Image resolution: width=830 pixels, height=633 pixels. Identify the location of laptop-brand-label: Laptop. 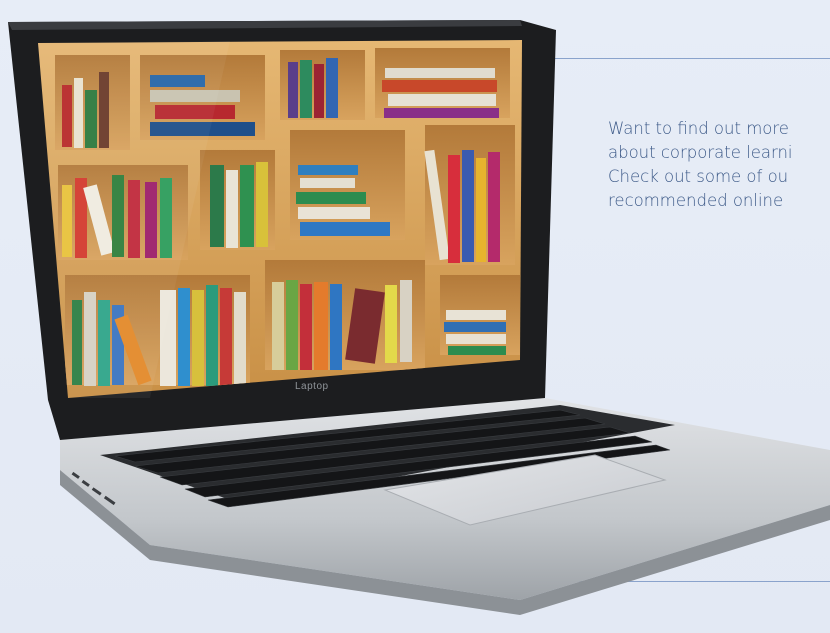
(312, 386).